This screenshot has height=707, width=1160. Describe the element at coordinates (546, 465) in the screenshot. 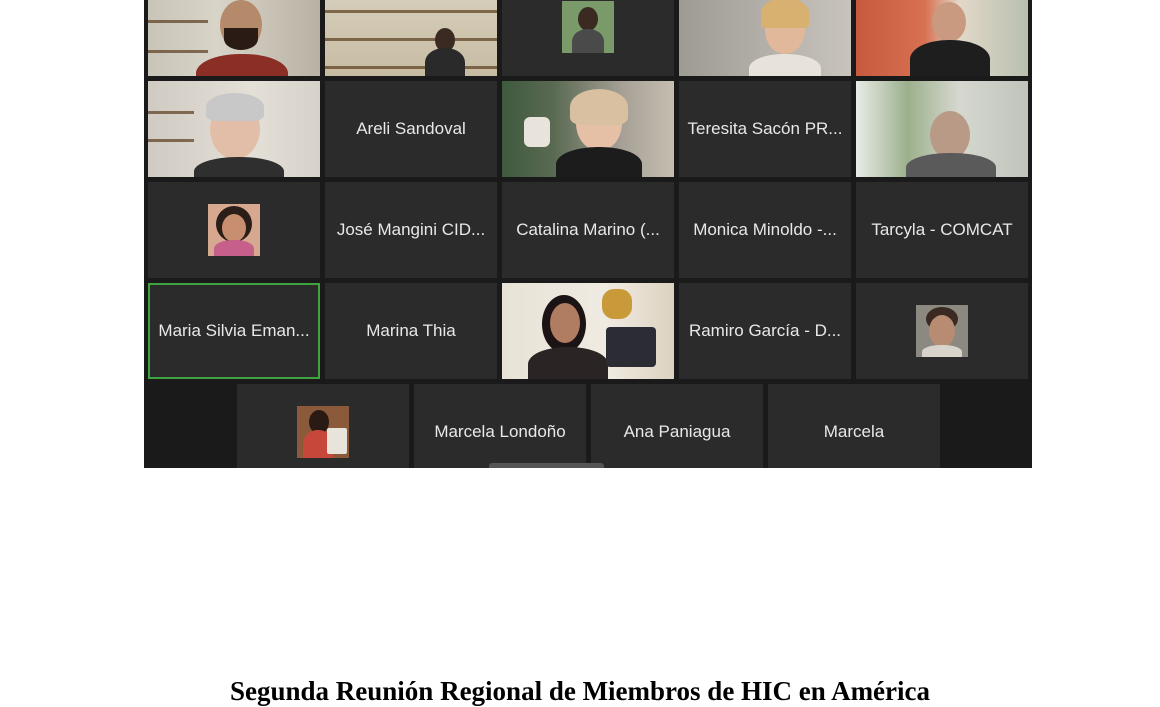

I see `scroll-indicator` at that location.